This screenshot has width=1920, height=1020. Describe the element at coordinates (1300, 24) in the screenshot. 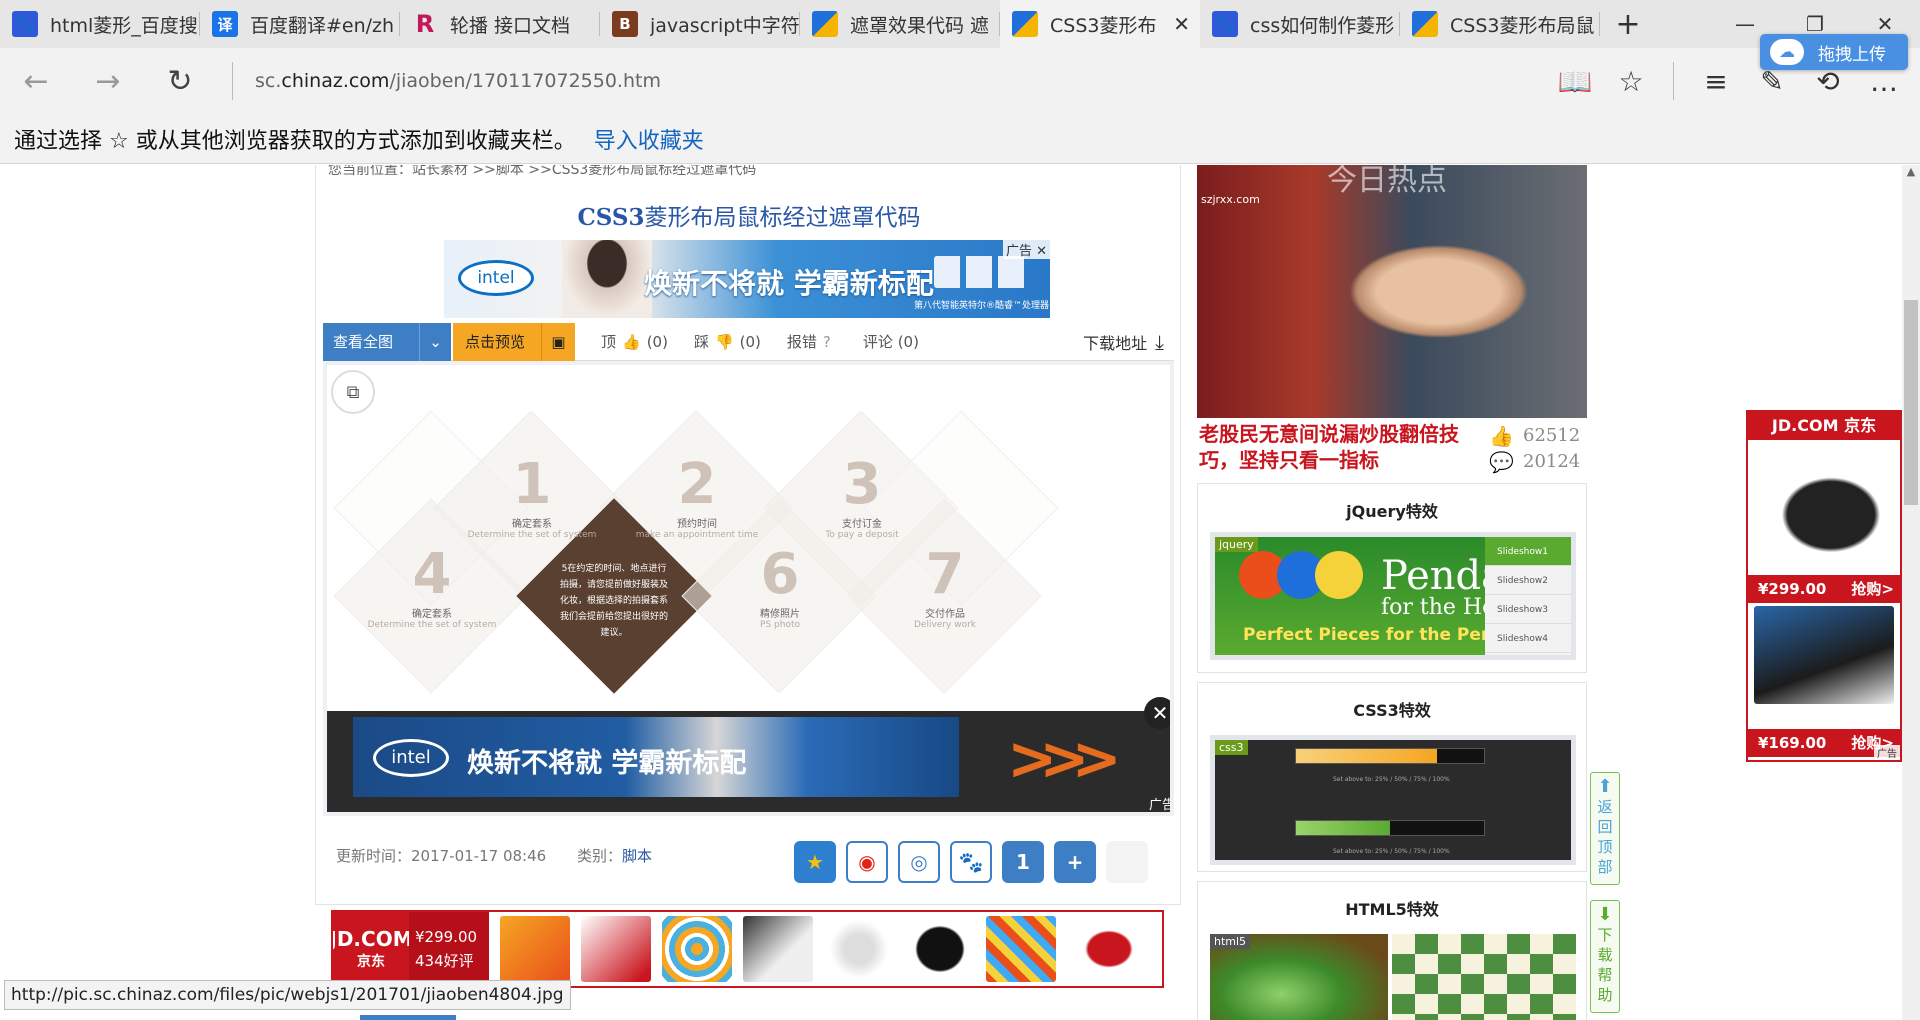

I see `tab-6: 🐾 css如何制作菱形` at that location.